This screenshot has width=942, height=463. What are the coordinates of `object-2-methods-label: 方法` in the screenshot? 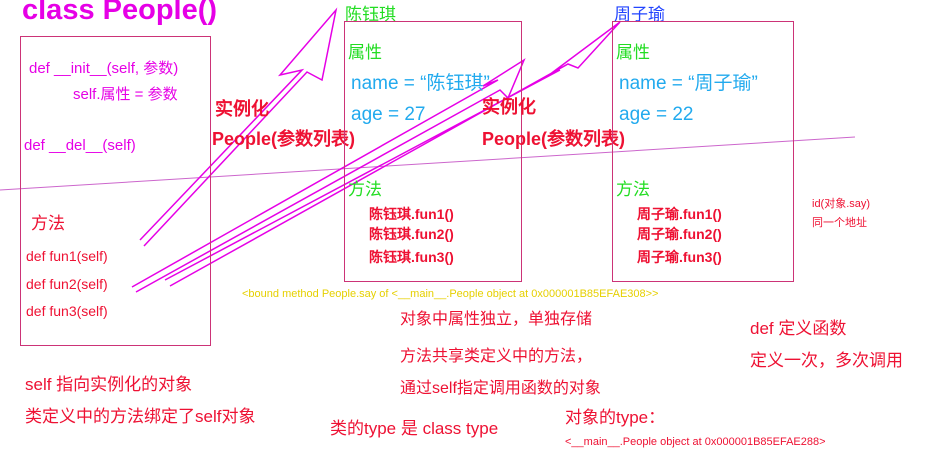 It's located at (633, 189).